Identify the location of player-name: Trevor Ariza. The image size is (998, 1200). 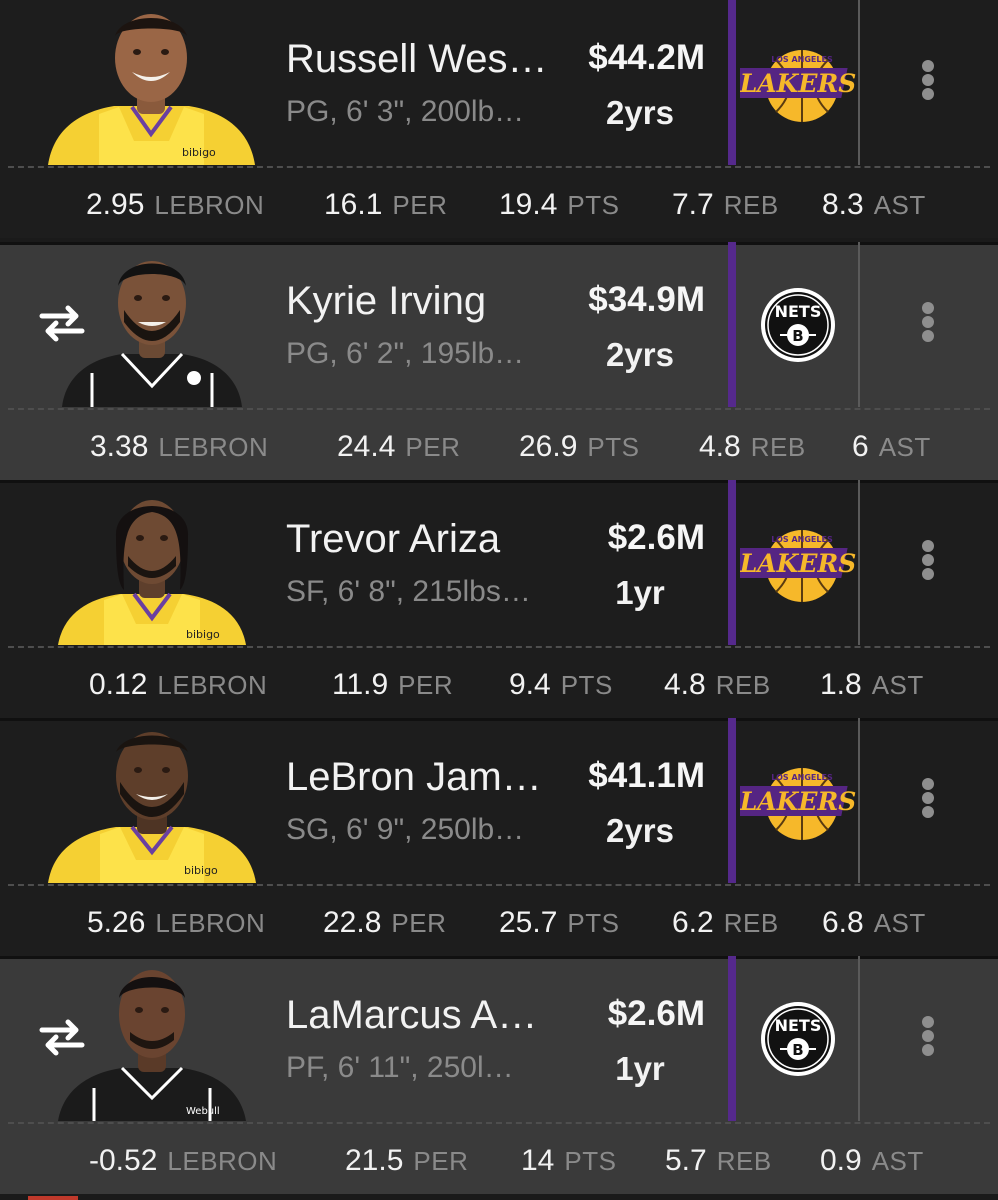
(393, 539).